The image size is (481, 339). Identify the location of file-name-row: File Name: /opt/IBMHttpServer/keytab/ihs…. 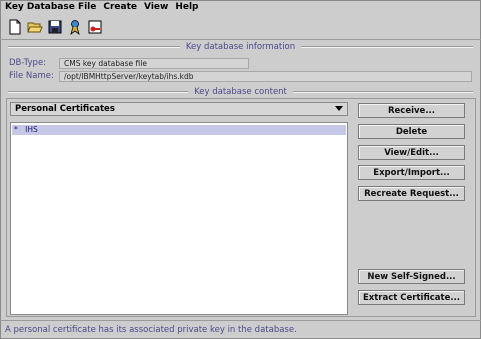
(240, 76).